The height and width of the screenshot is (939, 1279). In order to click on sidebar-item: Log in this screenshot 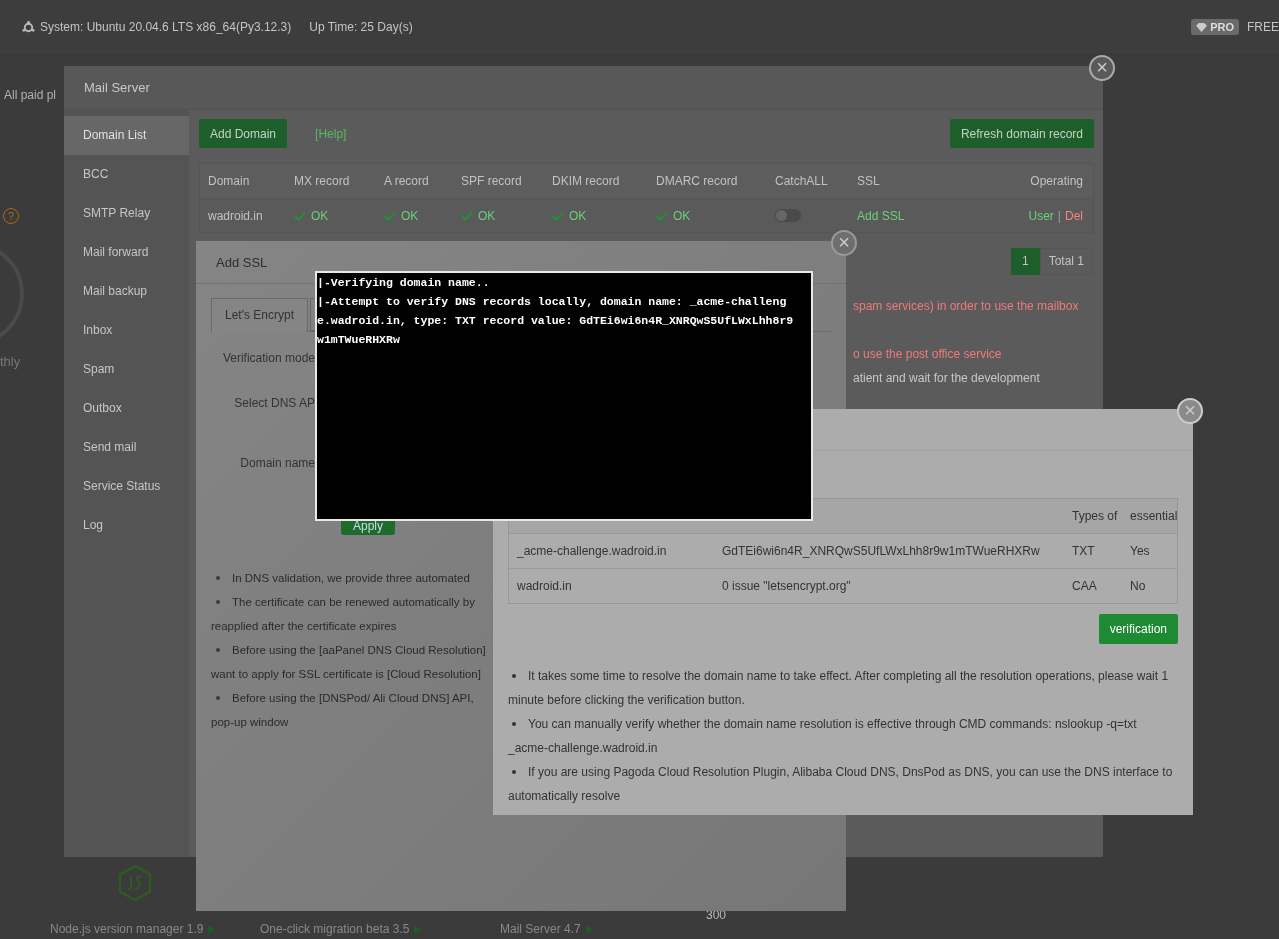, I will do `click(126, 525)`.